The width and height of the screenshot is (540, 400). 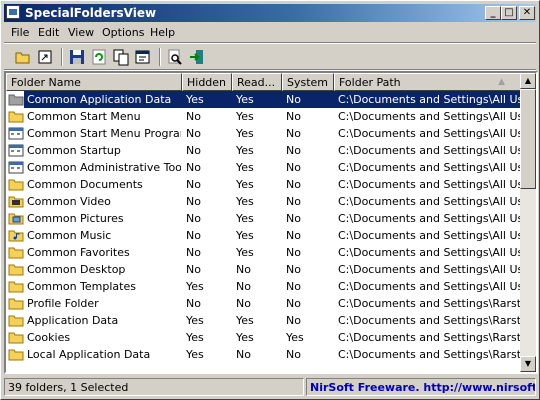 What do you see at coordinates (99, 57) in the screenshot?
I see `refresh-icon` at bounding box center [99, 57].